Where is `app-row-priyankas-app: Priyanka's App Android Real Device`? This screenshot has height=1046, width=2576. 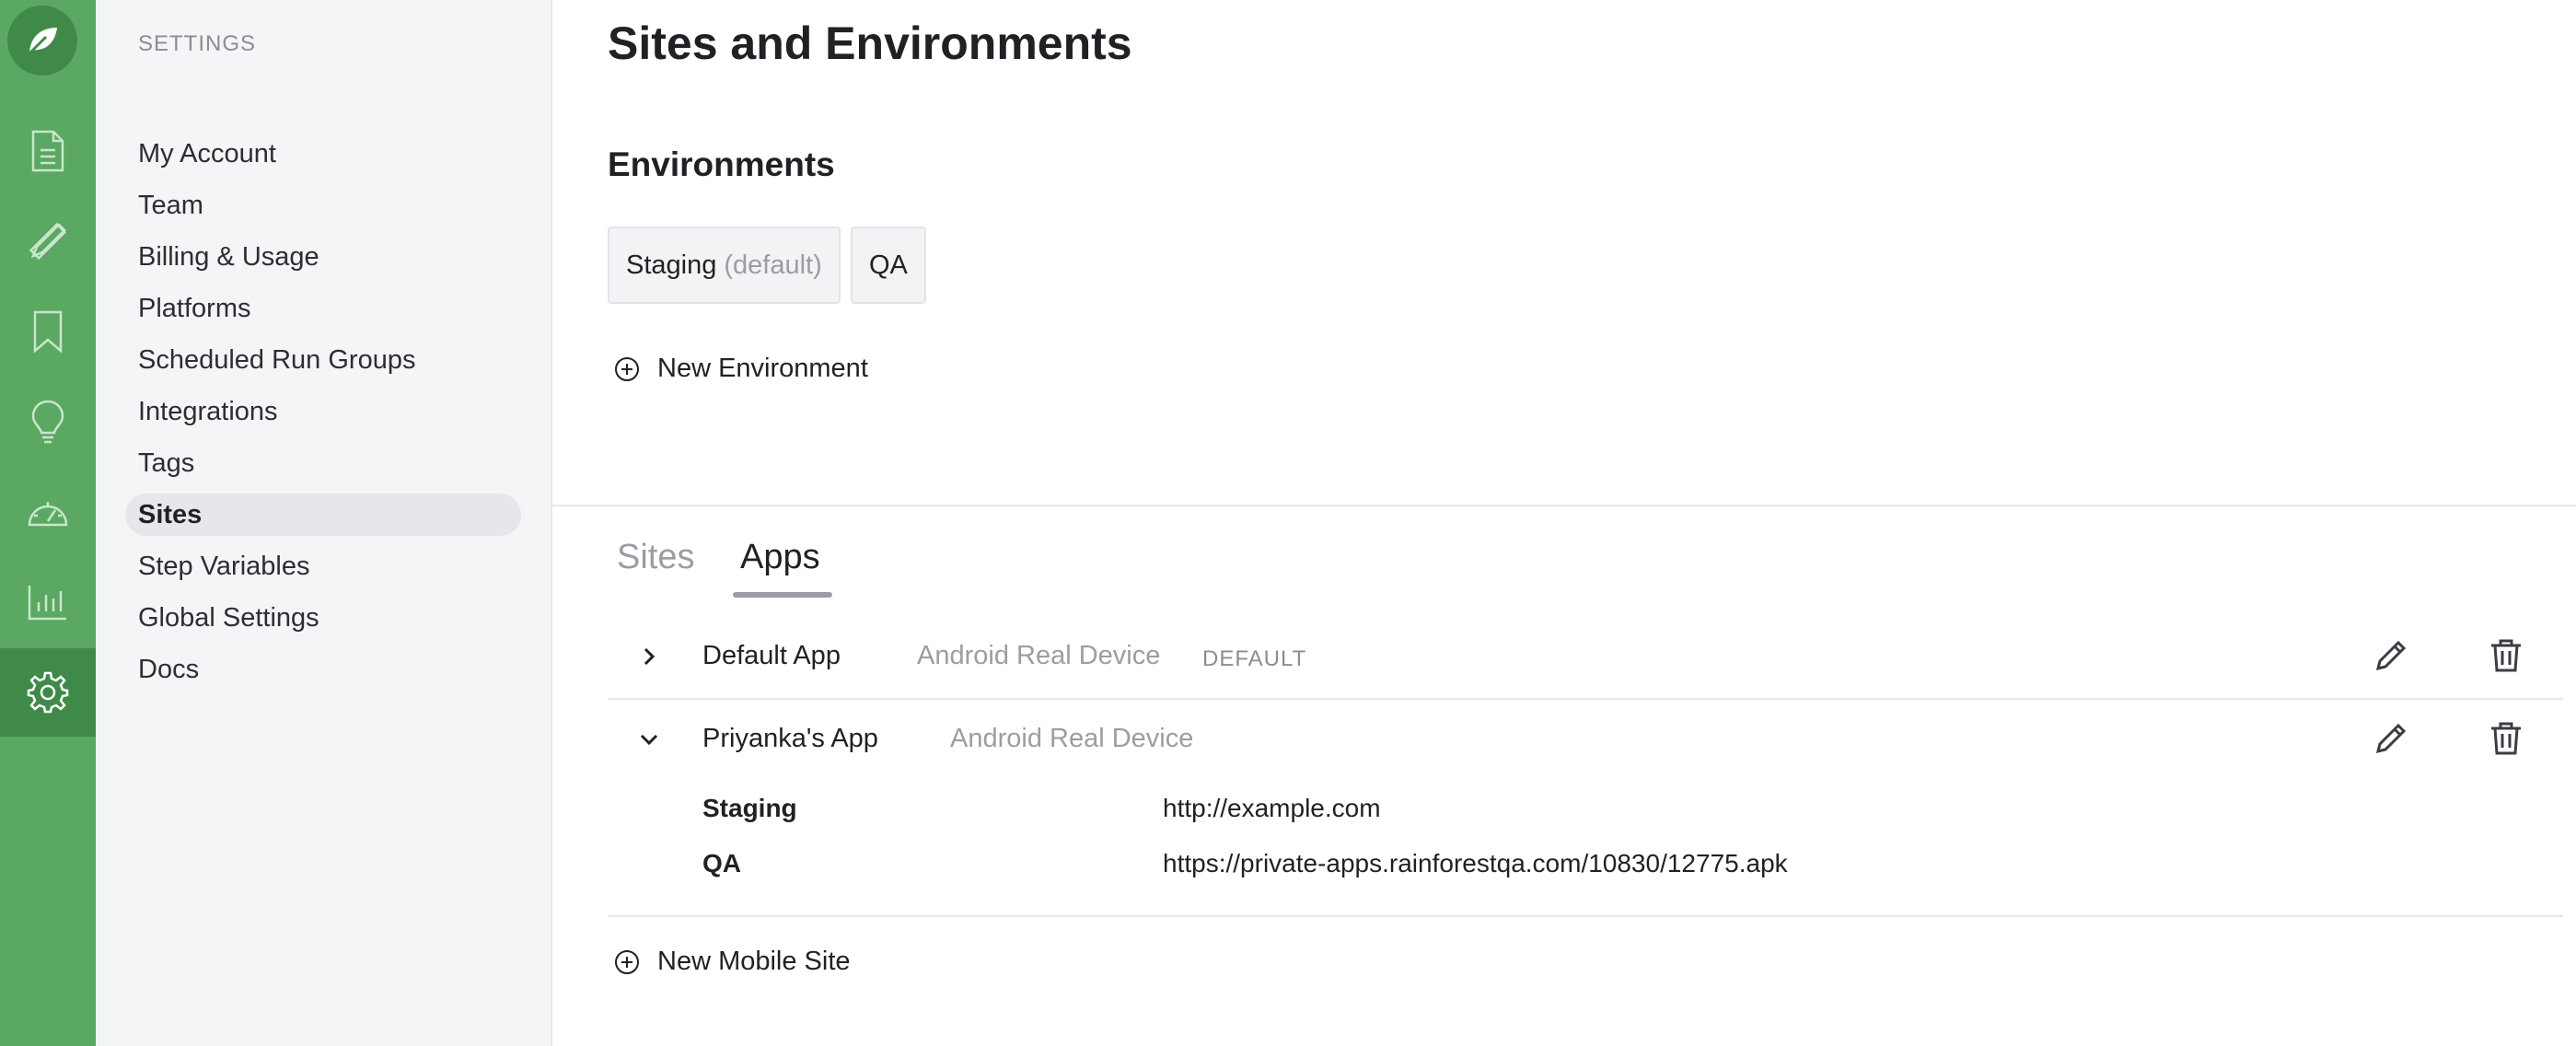
app-row-priyankas-app: Priyanka's App Android Real Device is located at coordinates (1585, 740).